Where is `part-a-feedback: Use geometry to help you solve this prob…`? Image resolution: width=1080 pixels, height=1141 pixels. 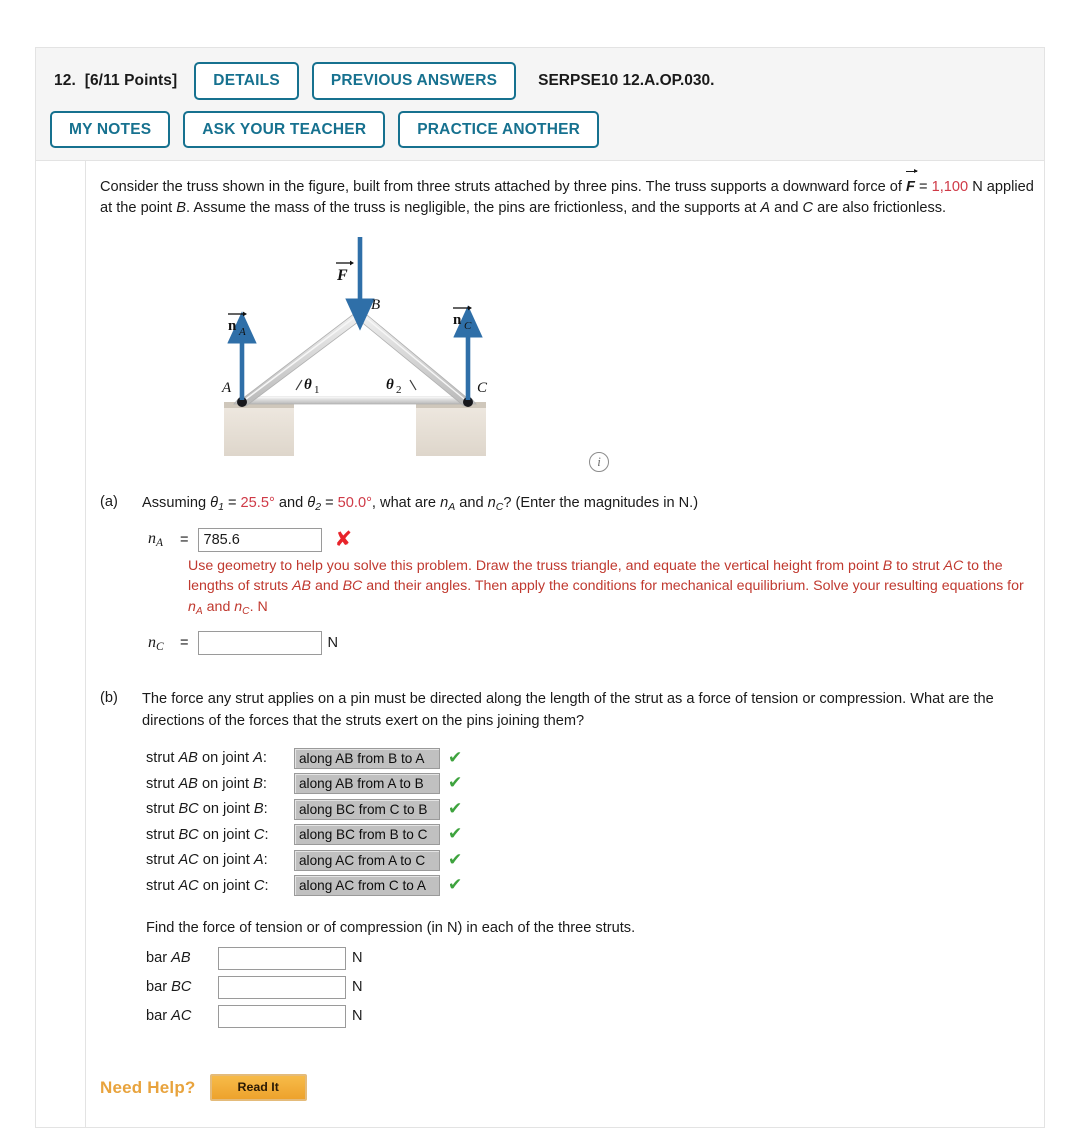
part-a-feedback: Use geometry to help you solve this prob… is located at coordinates (611, 588).